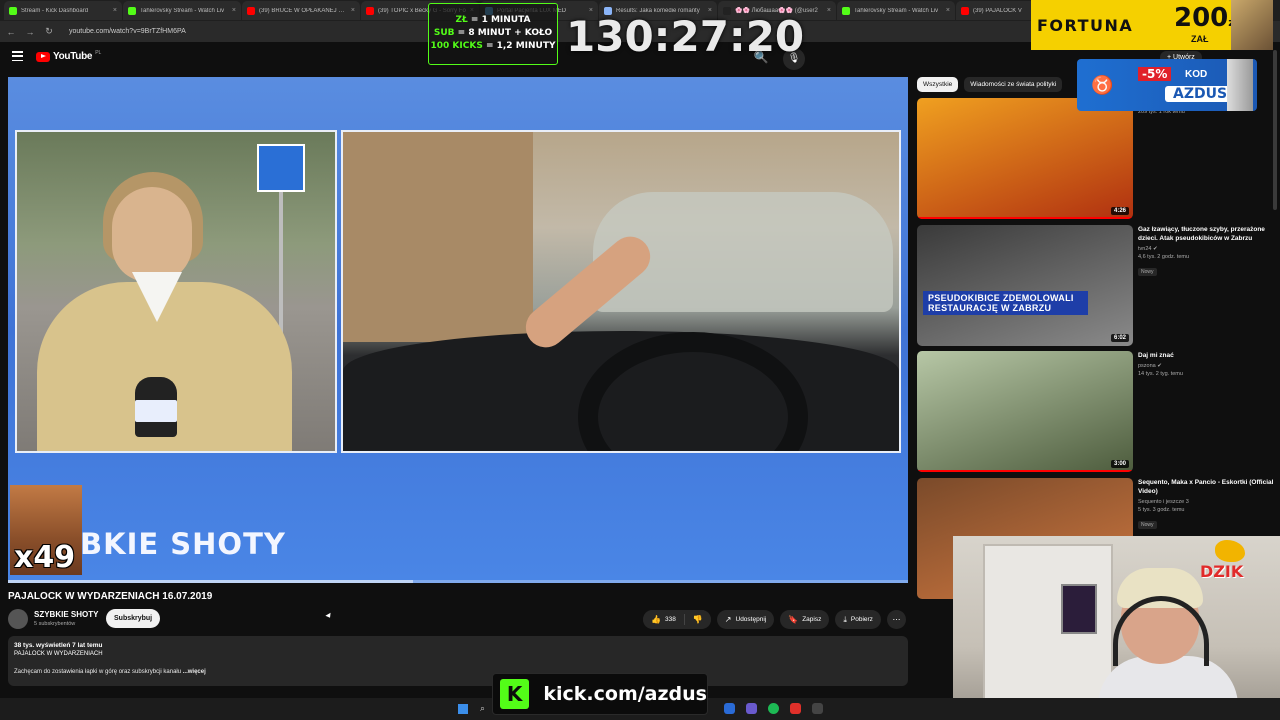 The height and width of the screenshot is (720, 1280). Describe the element at coordinates (685, 36) in the screenshot. I see `subathon-timer: 130:27:20` at that location.